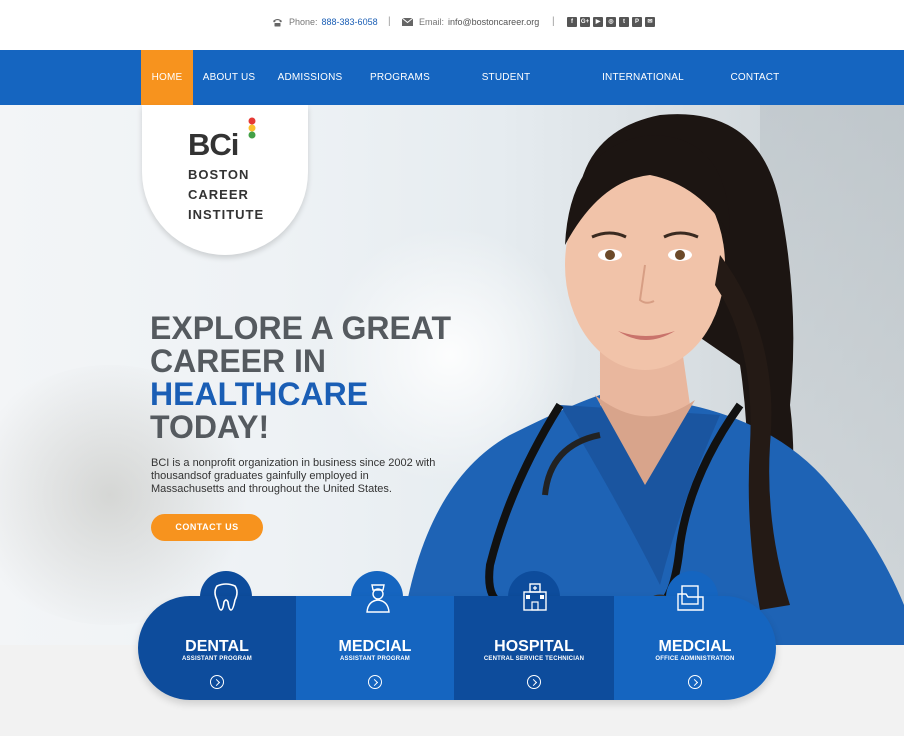 This screenshot has width=904, height=736. What do you see at coordinates (310, 77) in the screenshot?
I see `nav-admissions: ADMISSIONS` at bounding box center [310, 77].